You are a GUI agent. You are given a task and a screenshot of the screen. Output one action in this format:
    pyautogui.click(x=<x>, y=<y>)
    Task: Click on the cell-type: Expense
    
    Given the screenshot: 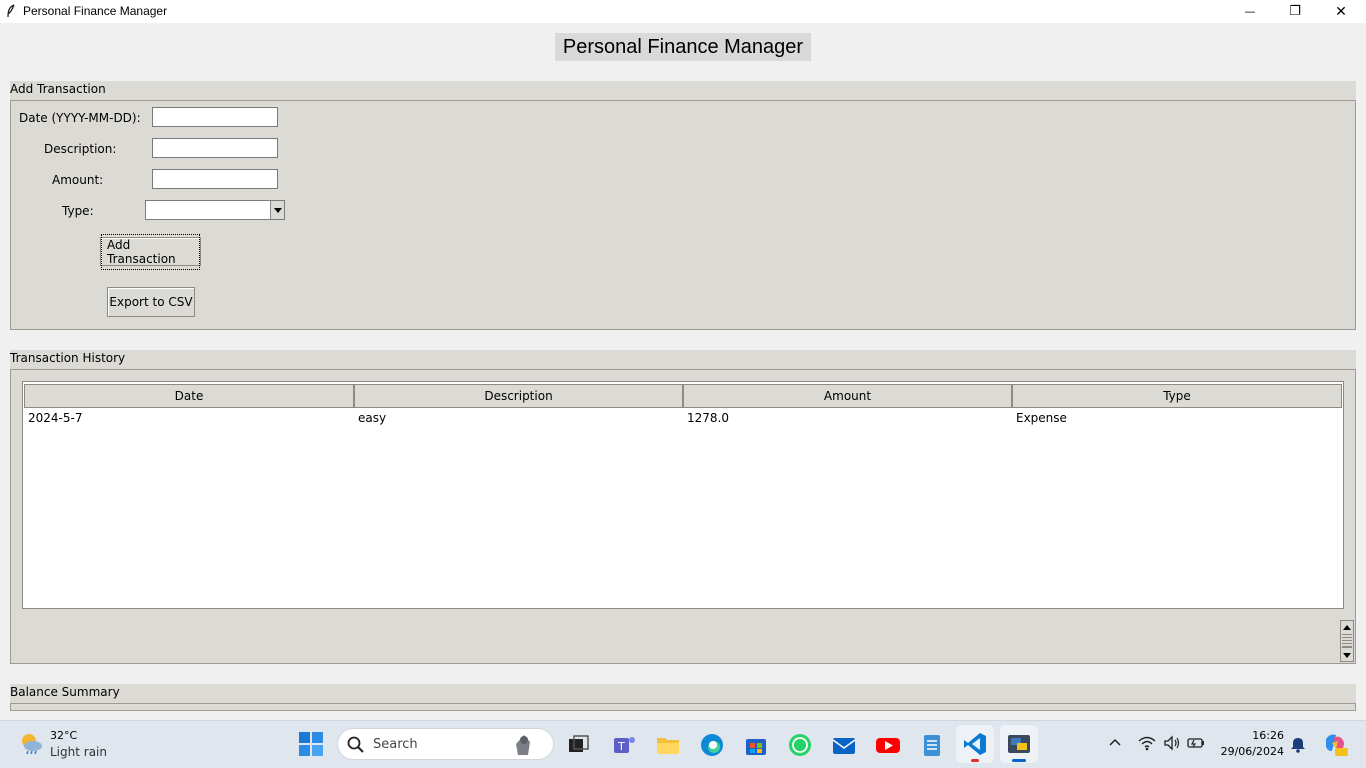 What is the action you would take?
    pyautogui.click(x=1041, y=418)
    